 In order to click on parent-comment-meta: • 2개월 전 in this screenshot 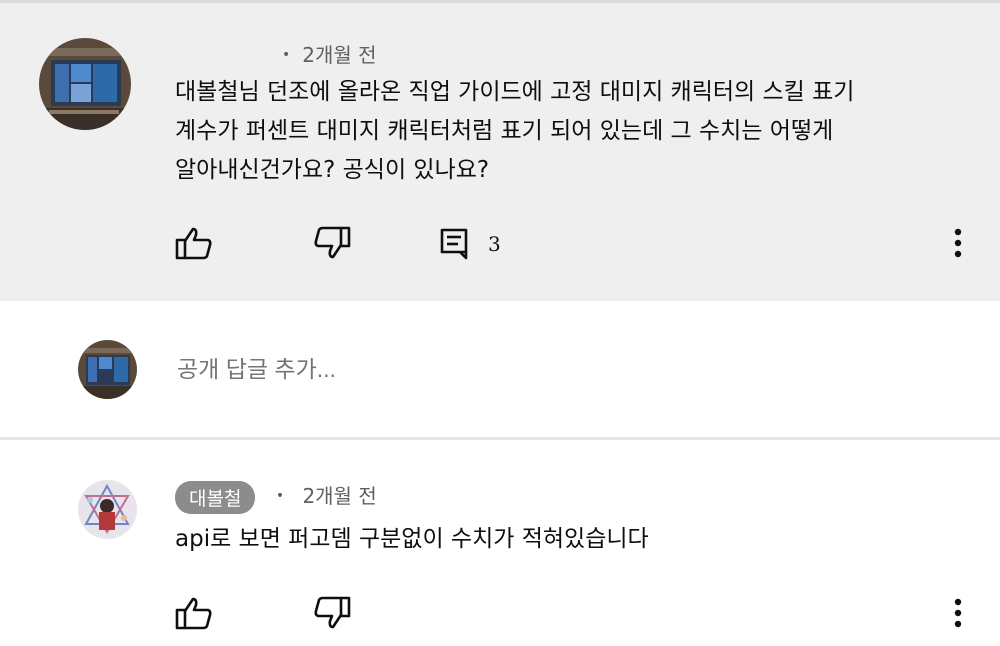, I will do `click(329, 55)`.